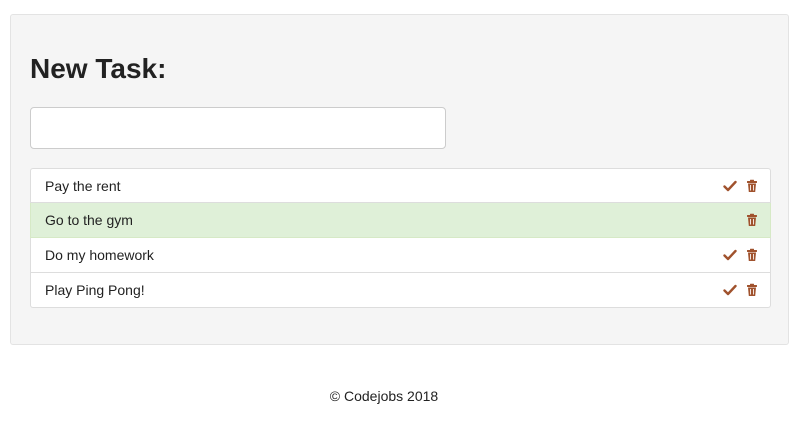 The height and width of the screenshot is (427, 804). Describe the element at coordinates (98, 68) in the screenshot. I see `page-title: New Task:` at that location.